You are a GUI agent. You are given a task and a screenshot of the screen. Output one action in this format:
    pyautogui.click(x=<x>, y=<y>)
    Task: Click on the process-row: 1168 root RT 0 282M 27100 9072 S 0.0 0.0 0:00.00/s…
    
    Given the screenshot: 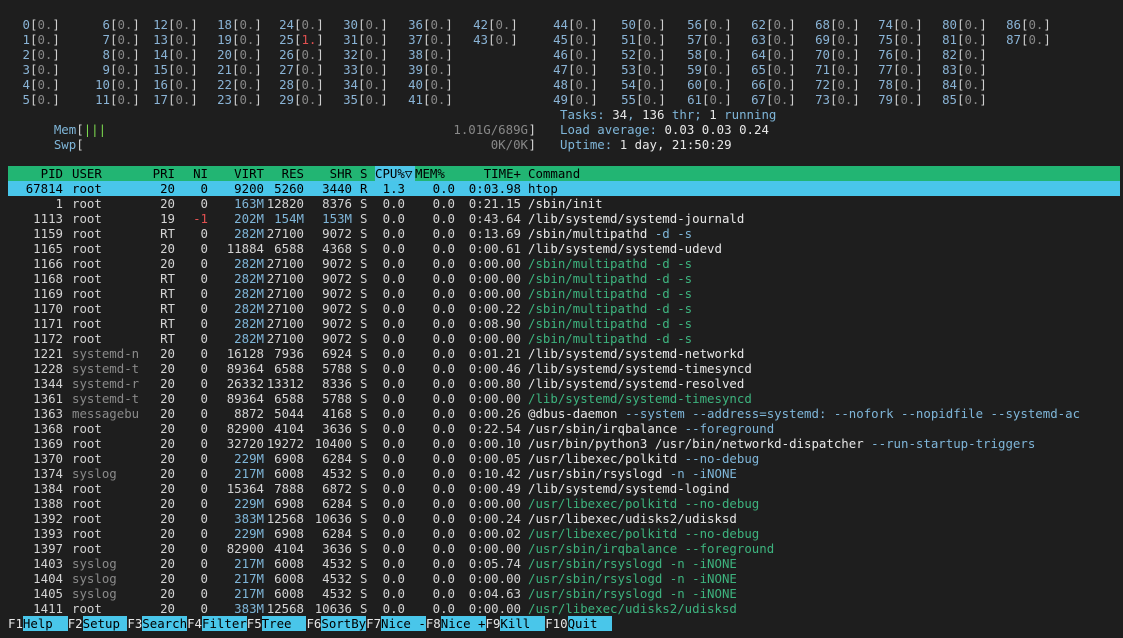 What is the action you would take?
    pyautogui.click(x=564, y=278)
    